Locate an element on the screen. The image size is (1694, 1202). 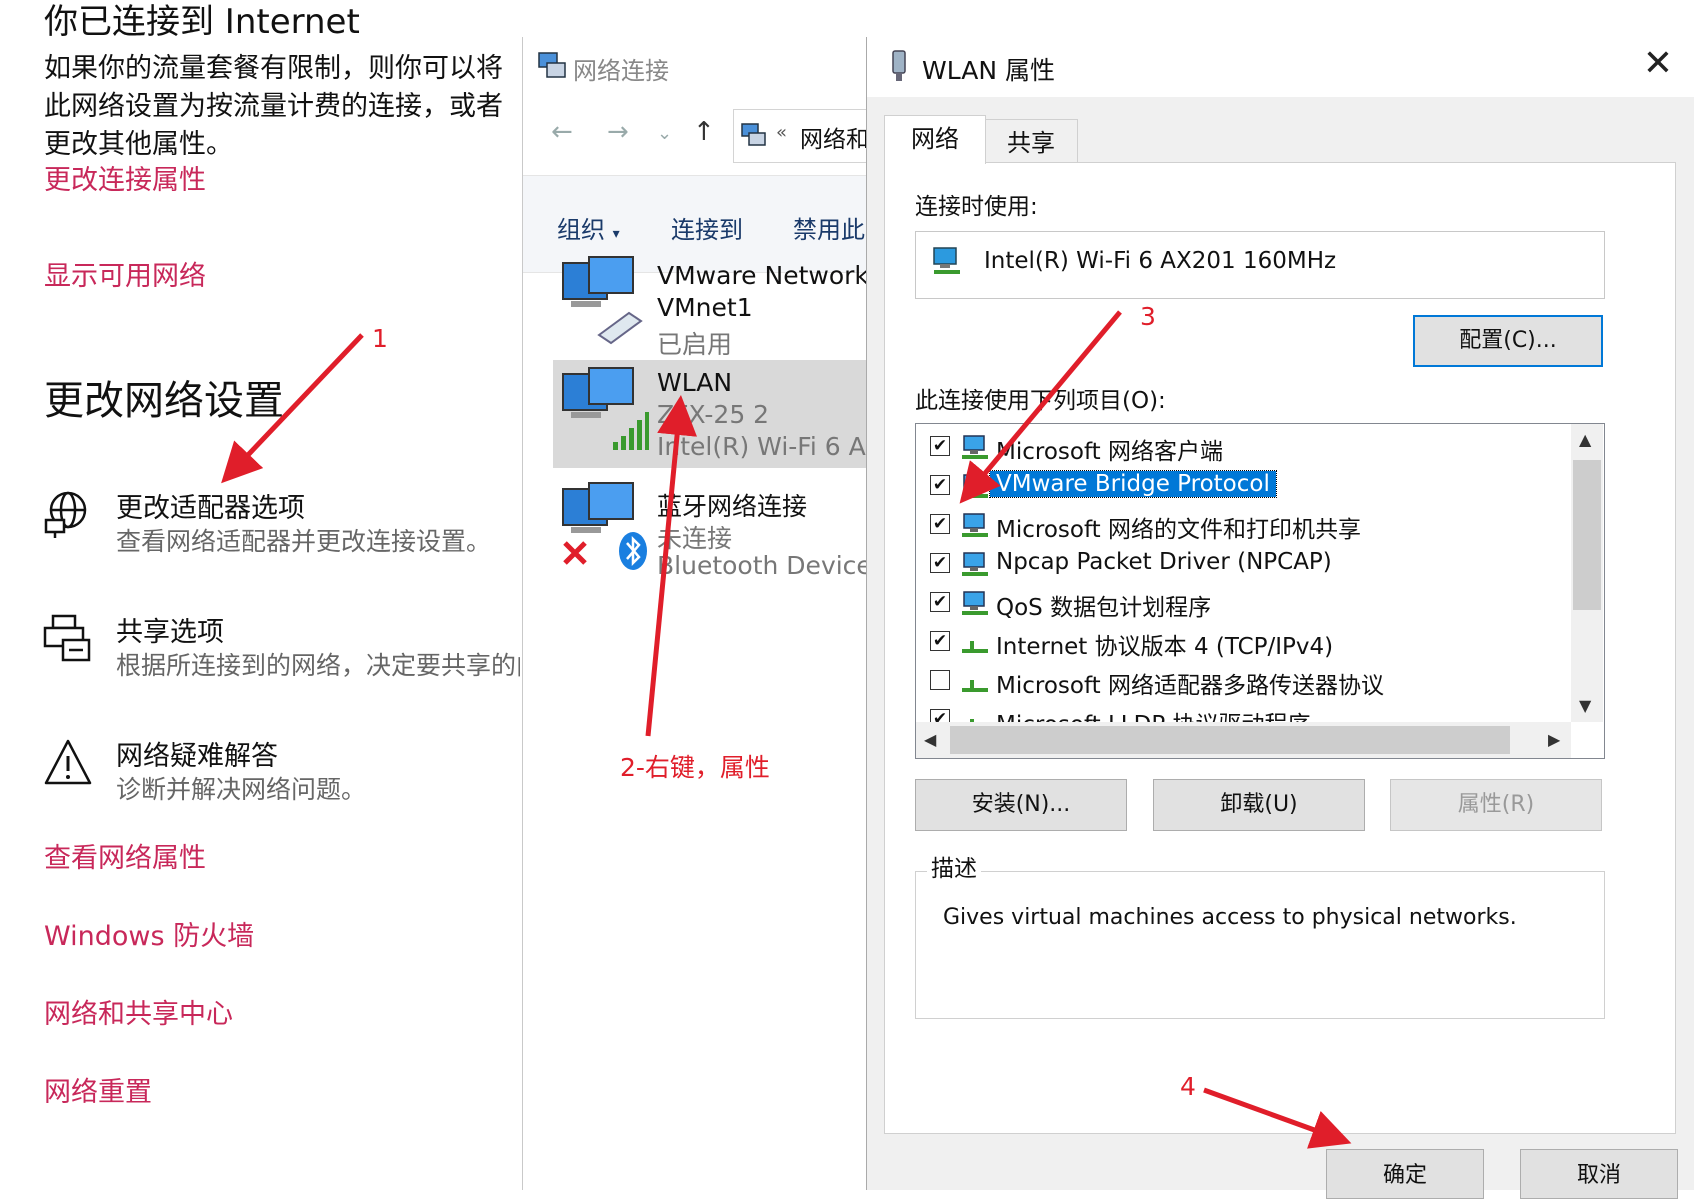
forward-icon: → is located at coordinates (618, 132).